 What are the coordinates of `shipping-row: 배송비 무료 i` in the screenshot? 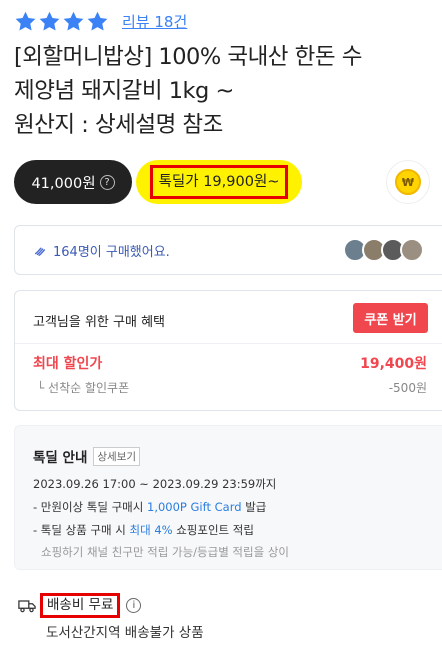 It's located at (80, 605).